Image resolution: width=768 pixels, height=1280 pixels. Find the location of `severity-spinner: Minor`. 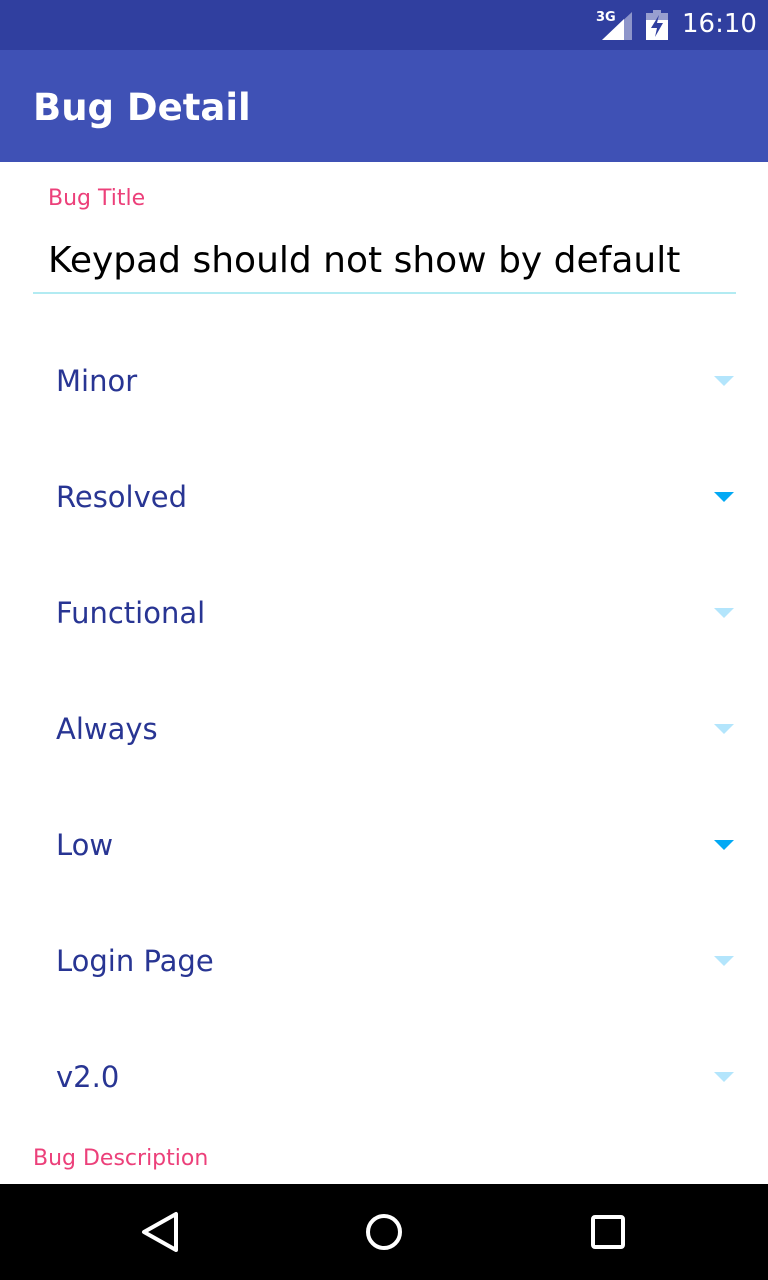

severity-spinner: Minor is located at coordinates (384, 381).